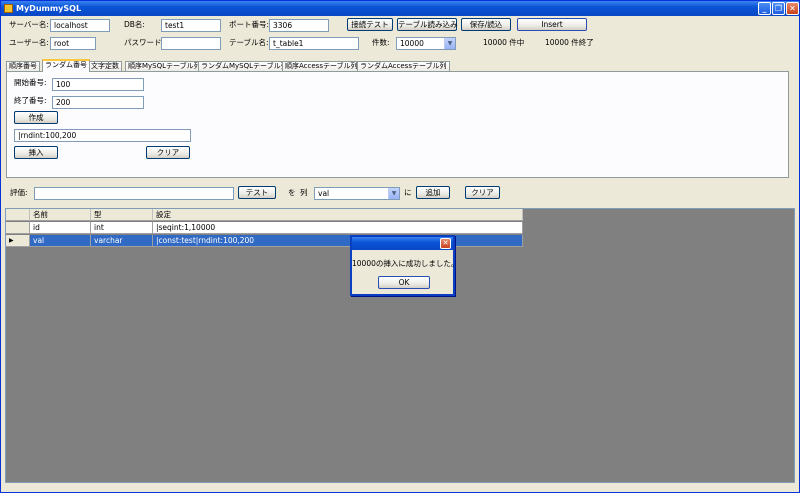 The width and height of the screenshot is (800, 493). What do you see at coordinates (257, 192) in the screenshot?
I see `test-button: テスト` at bounding box center [257, 192].